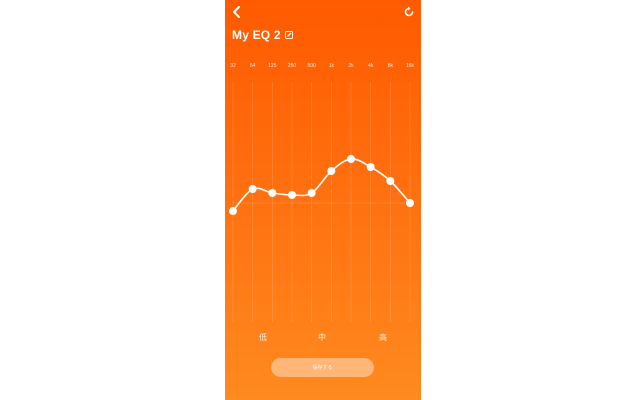 The height and width of the screenshot is (400, 640). Describe the element at coordinates (263, 337) in the screenshot. I see `band-label-low: 低` at that location.